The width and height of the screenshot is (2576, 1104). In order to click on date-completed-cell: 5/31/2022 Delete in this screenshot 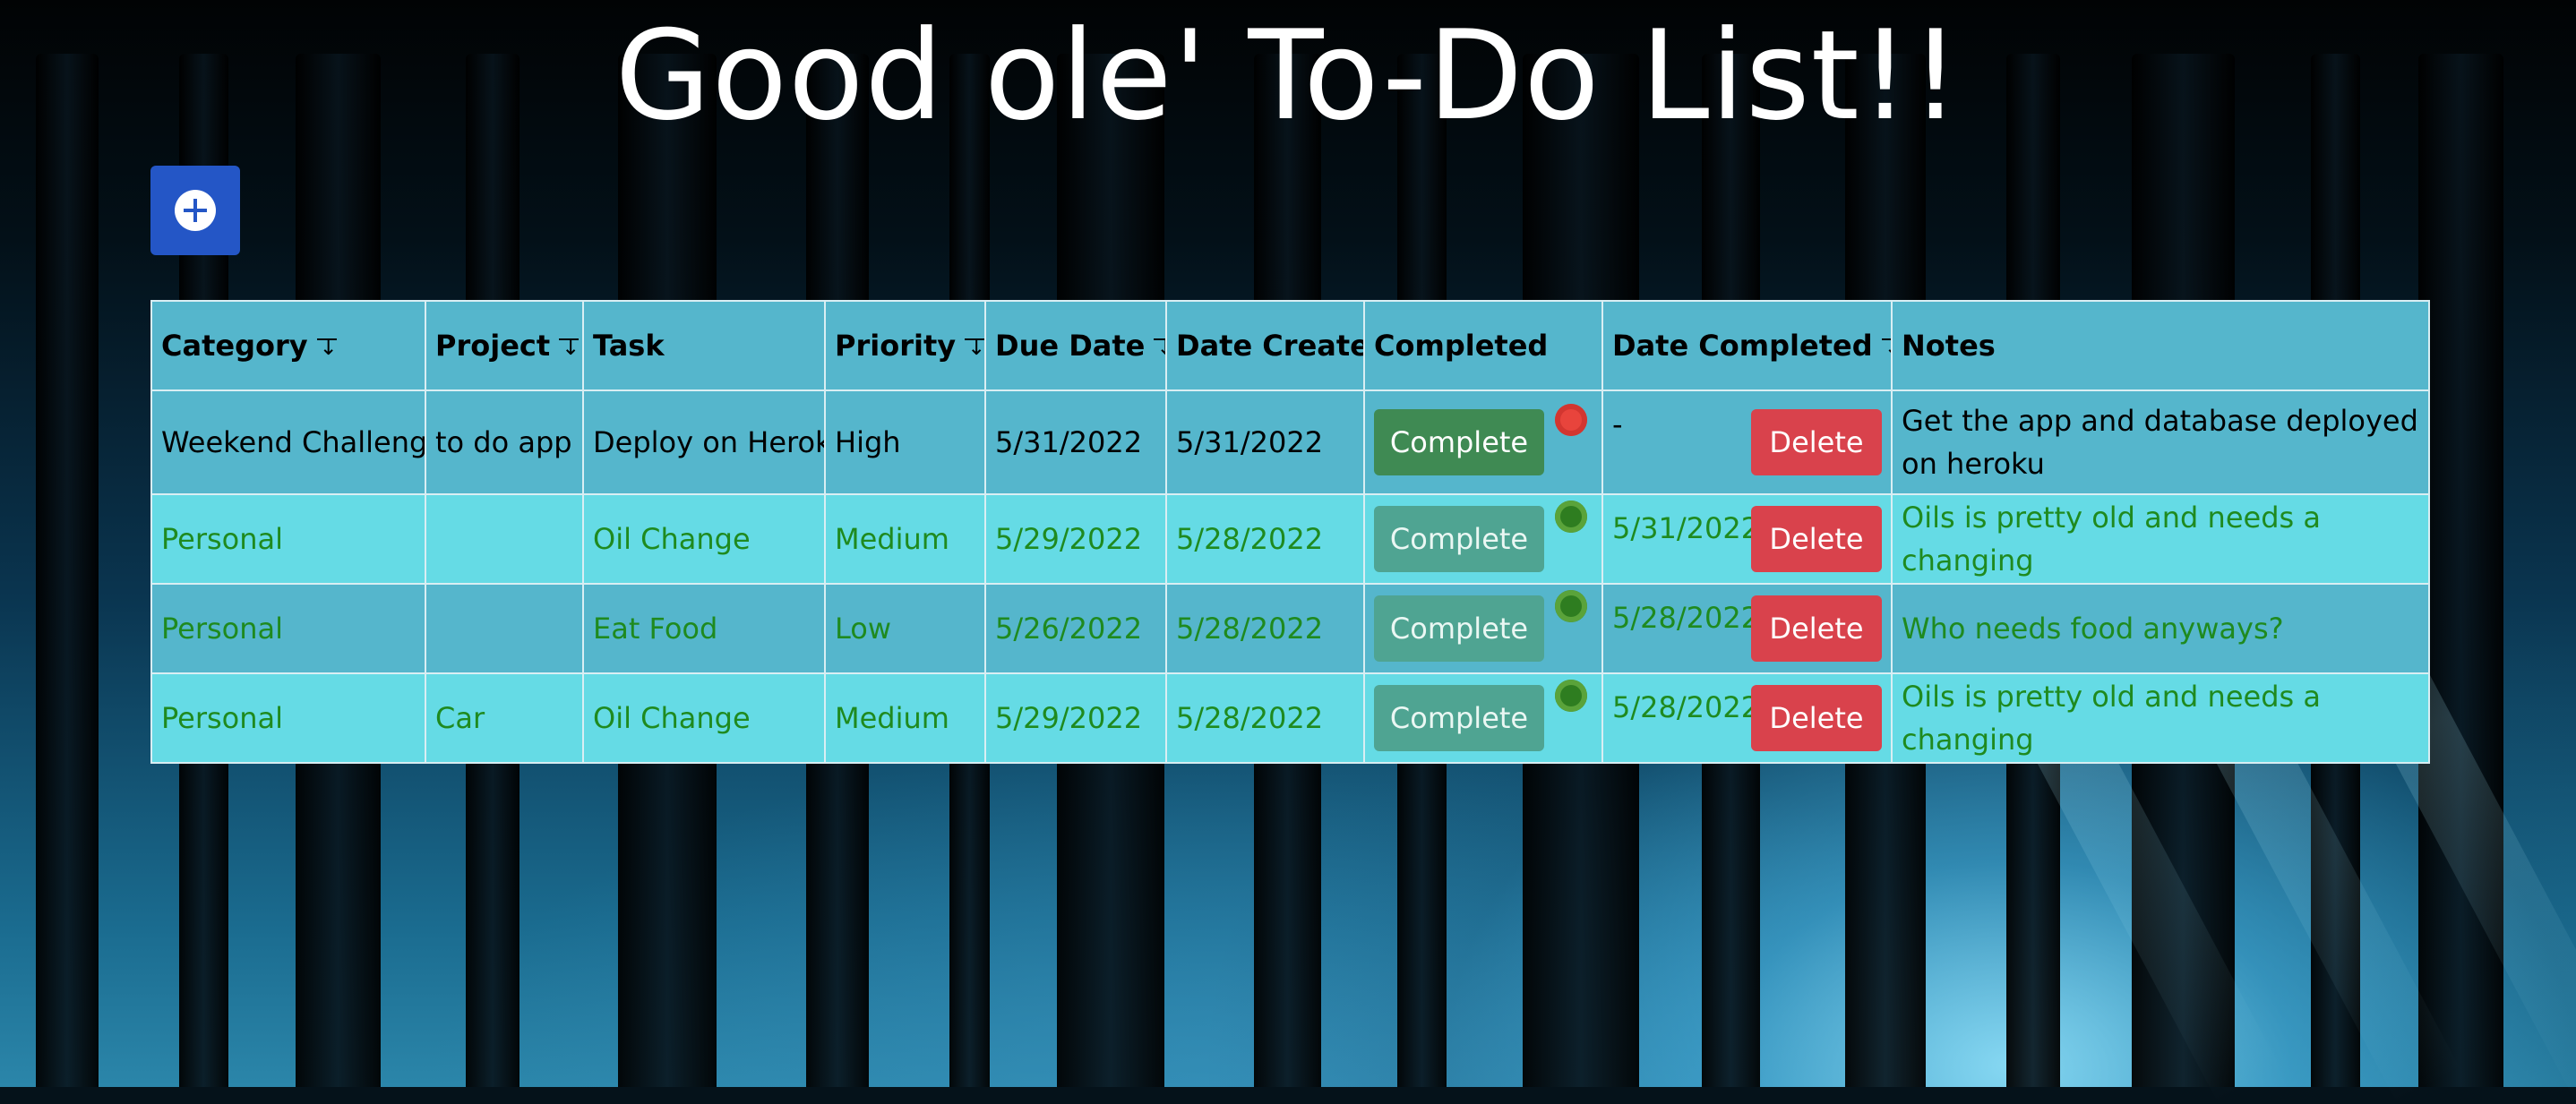, I will do `click(1747, 539)`.